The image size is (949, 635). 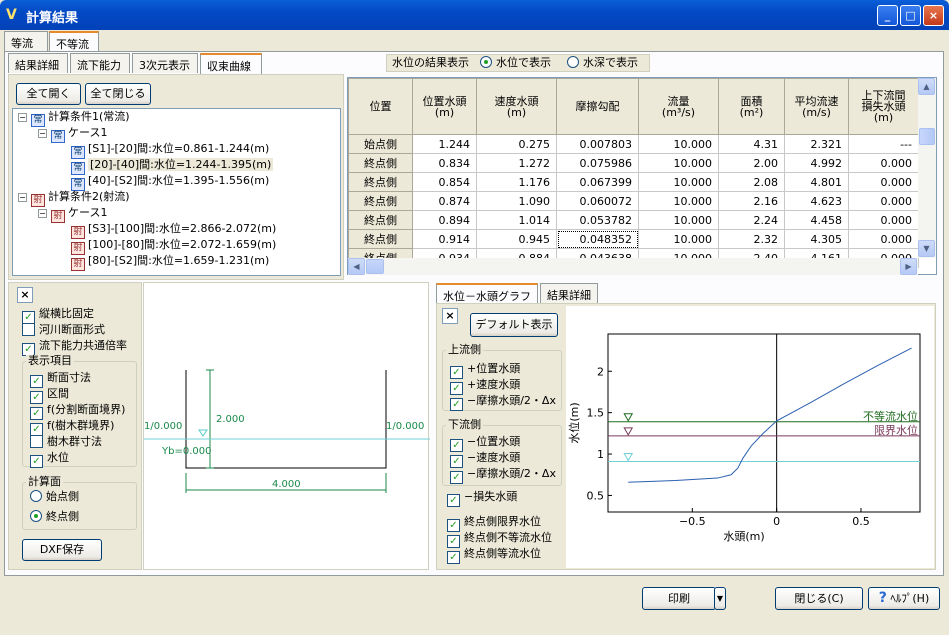 I want to click on checkbox-down-velocity-head: ✓ −速度水頭, so click(x=485, y=459).